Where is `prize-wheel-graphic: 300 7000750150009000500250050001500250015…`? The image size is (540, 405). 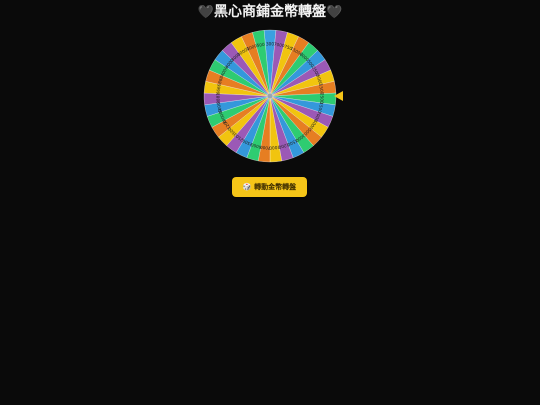
prize-wheel-graphic: 300 7000750150009000500250050001500250015… is located at coordinates (270, 96).